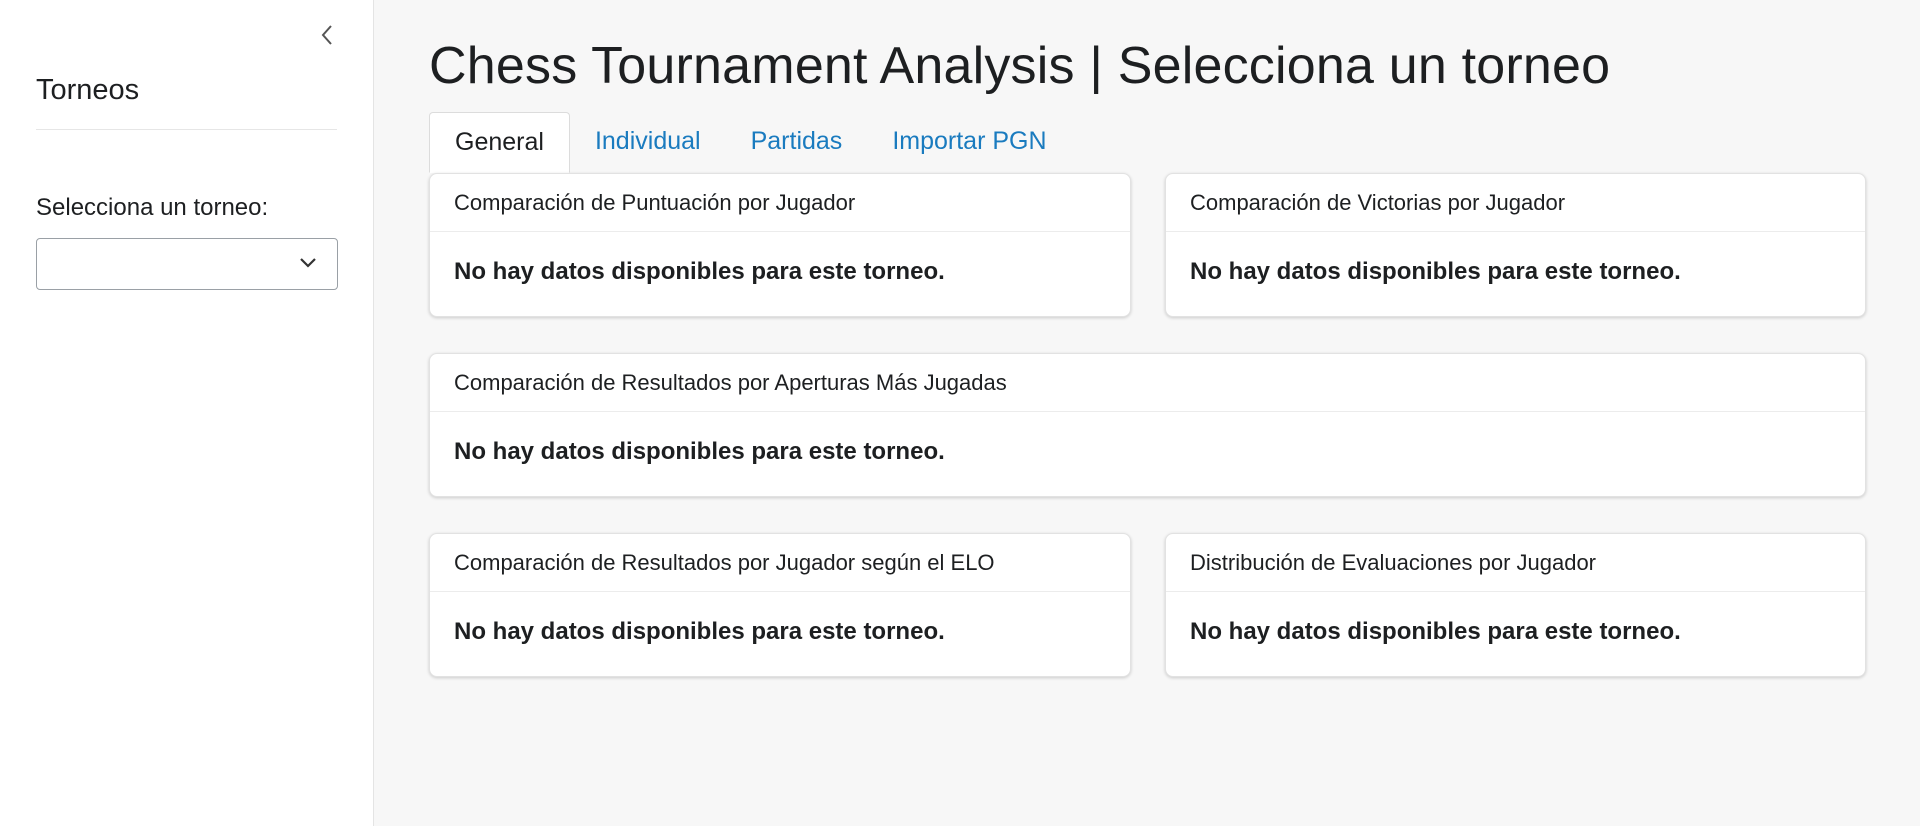 This screenshot has height=826, width=1920. What do you see at coordinates (1515, 203) in the screenshot?
I see `card-title: Comparación de Victorias por Jugador` at bounding box center [1515, 203].